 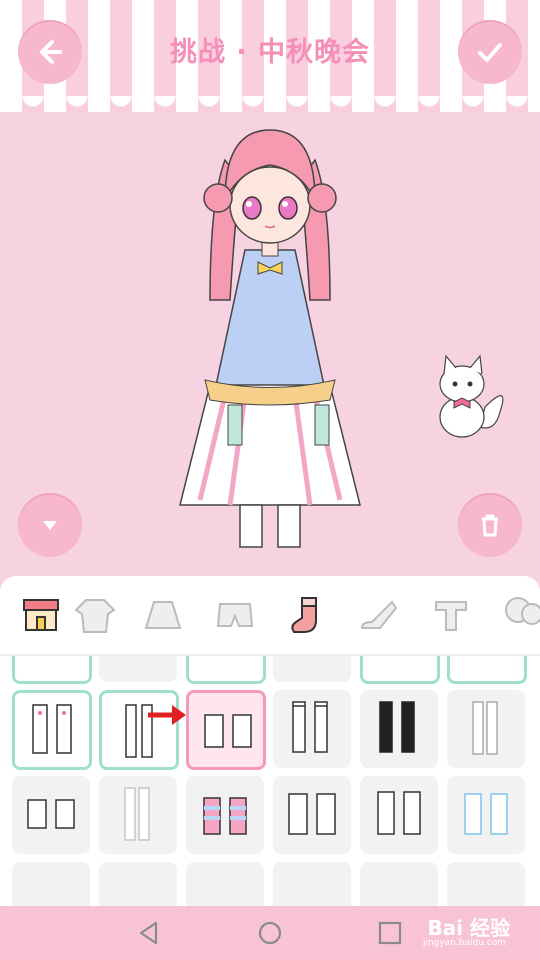 I want to click on shorts-icon, so click(x=235, y=615).